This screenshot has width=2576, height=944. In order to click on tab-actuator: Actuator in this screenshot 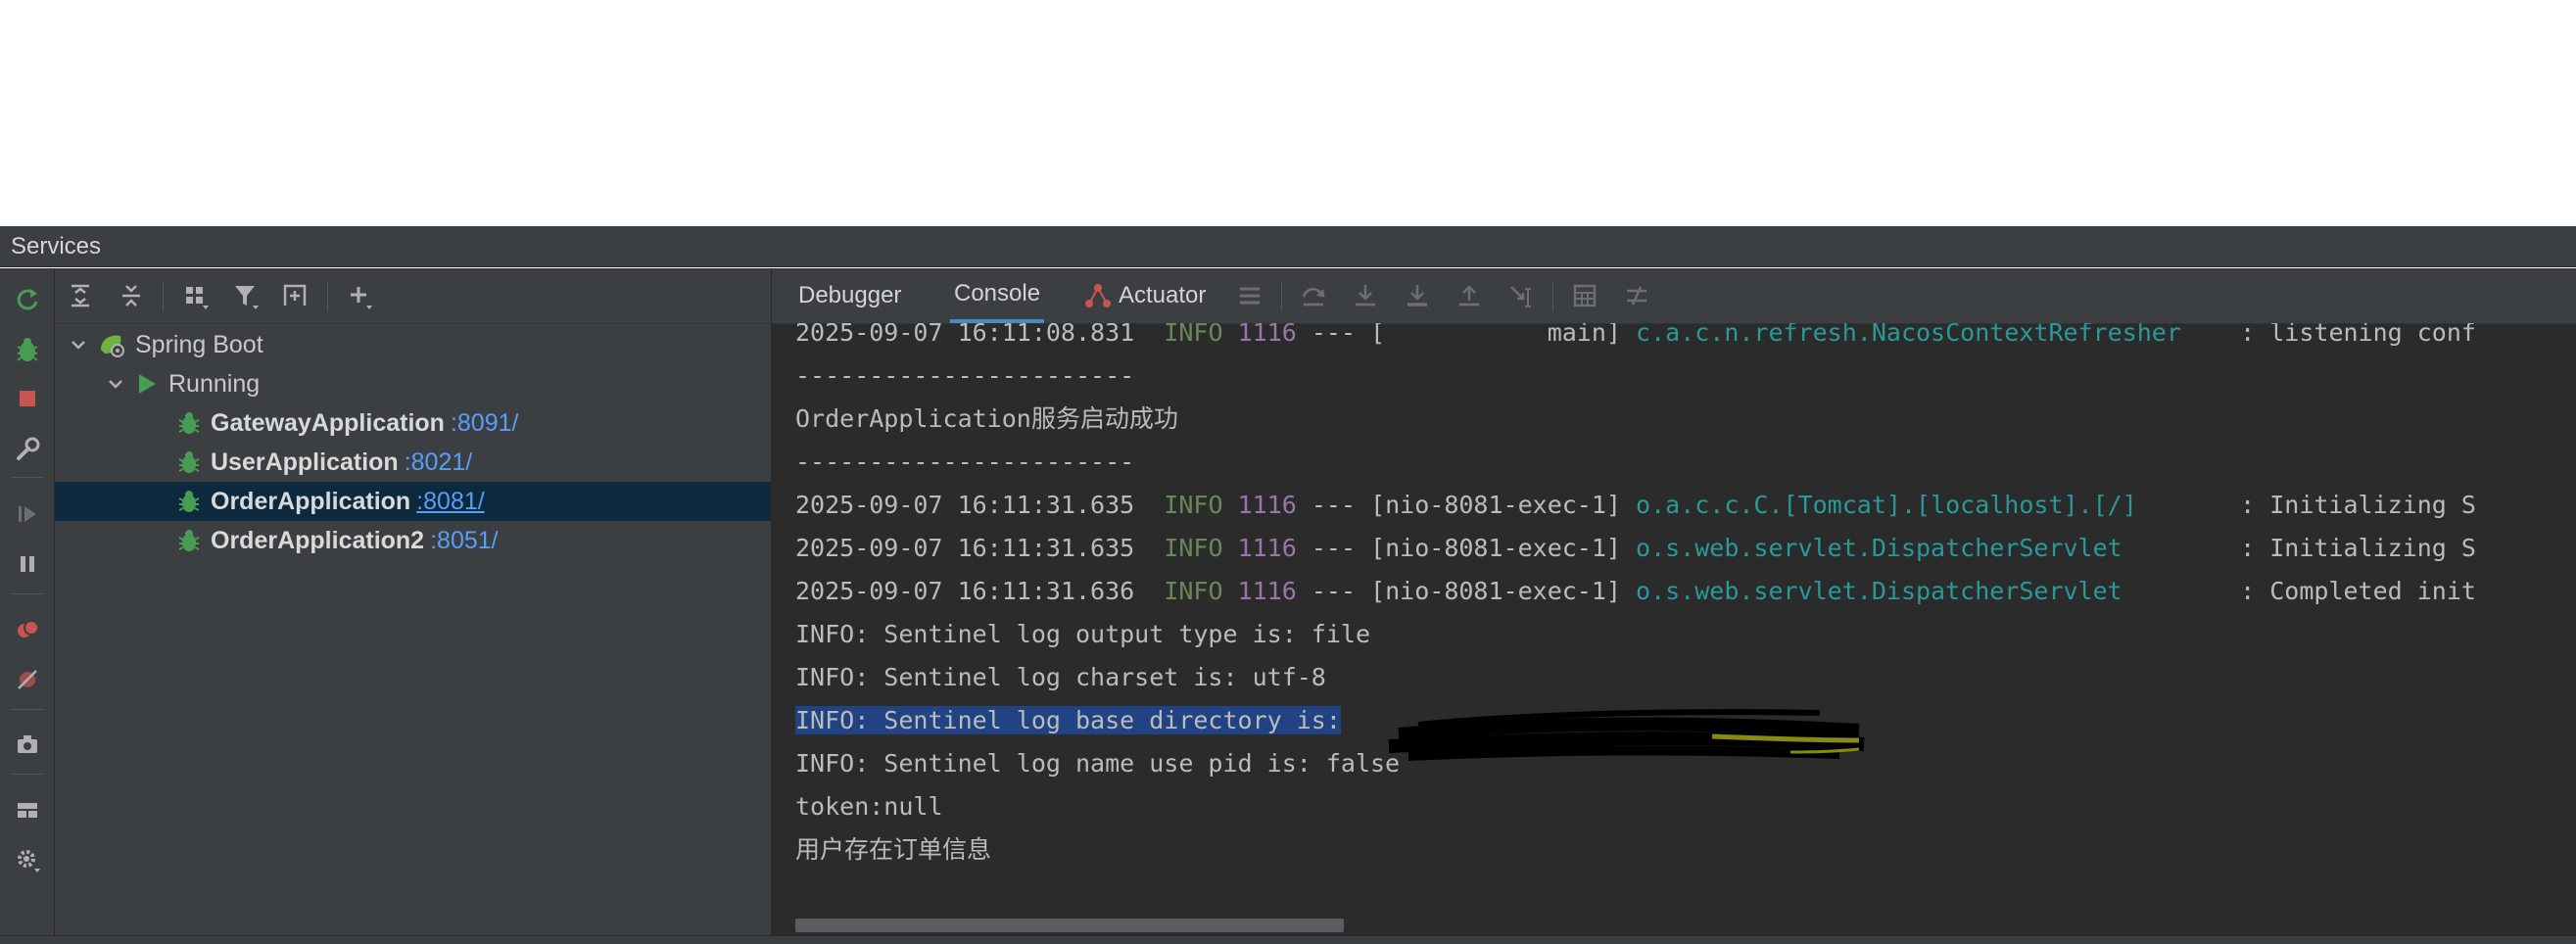, I will do `click(1144, 295)`.